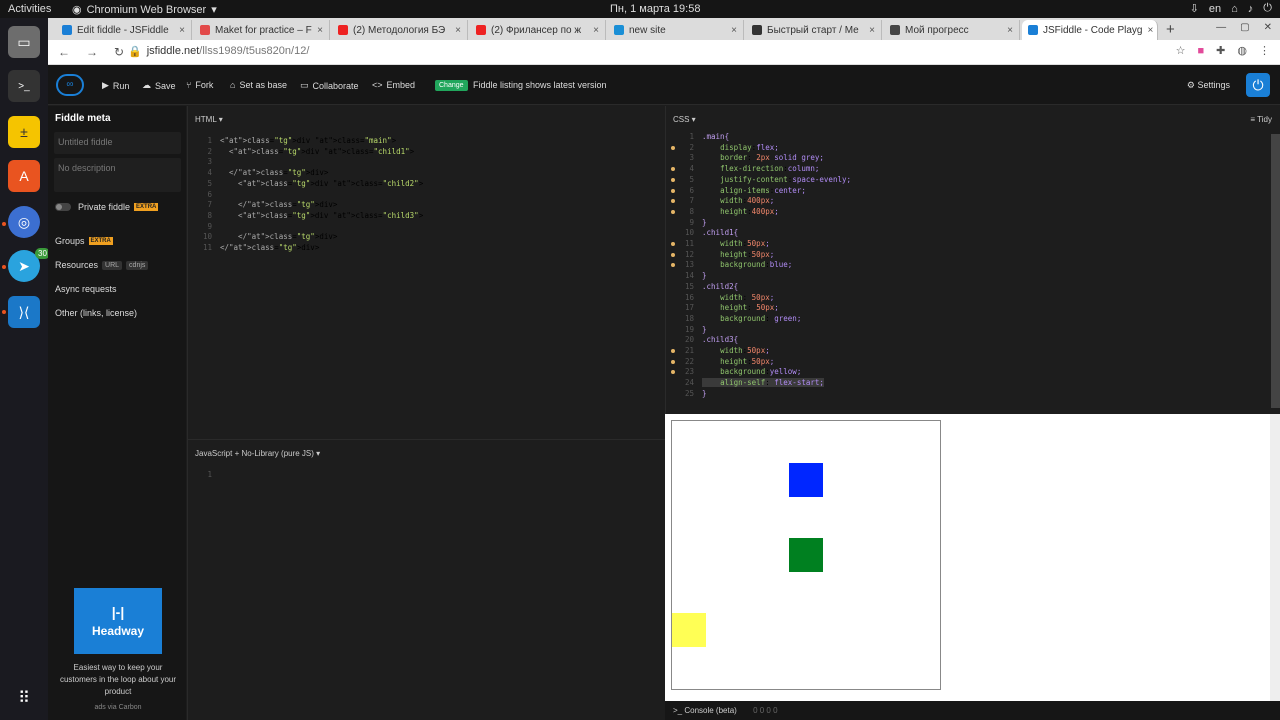  What do you see at coordinates (814, 30) in the screenshot?
I see `tab-5: Быстрый старт / Ме ×` at bounding box center [814, 30].